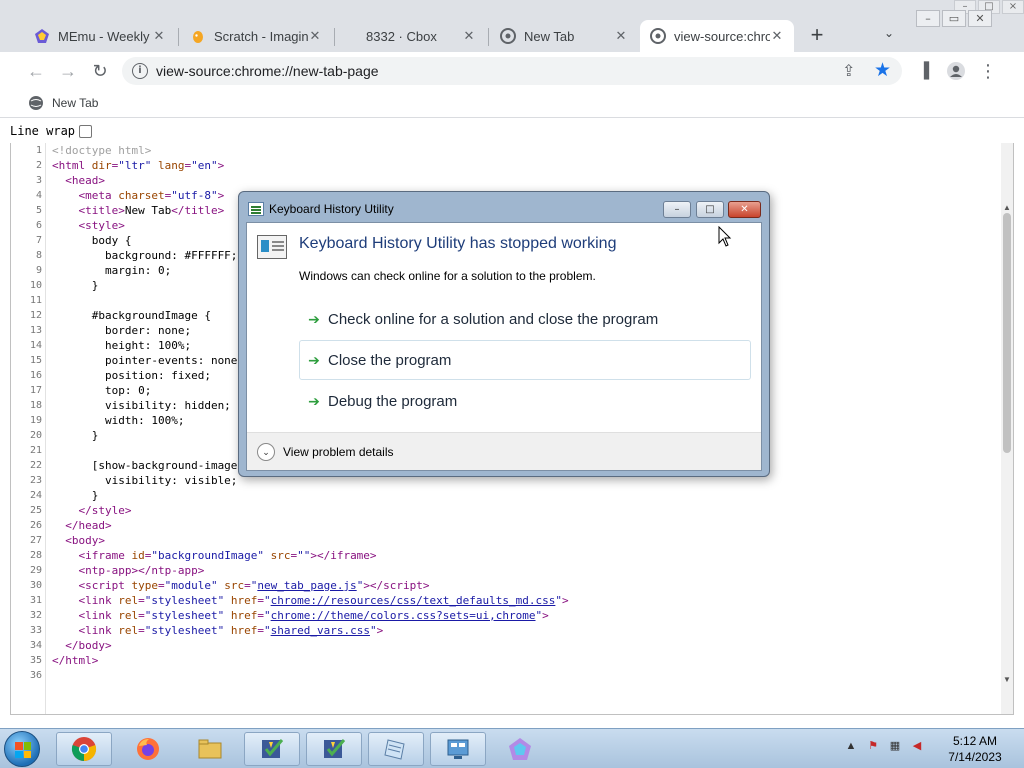 The width and height of the screenshot is (1024, 768). What do you see at coordinates (140, 71) in the screenshot?
I see `site-info-icon: i` at bounding box center [140, 71].